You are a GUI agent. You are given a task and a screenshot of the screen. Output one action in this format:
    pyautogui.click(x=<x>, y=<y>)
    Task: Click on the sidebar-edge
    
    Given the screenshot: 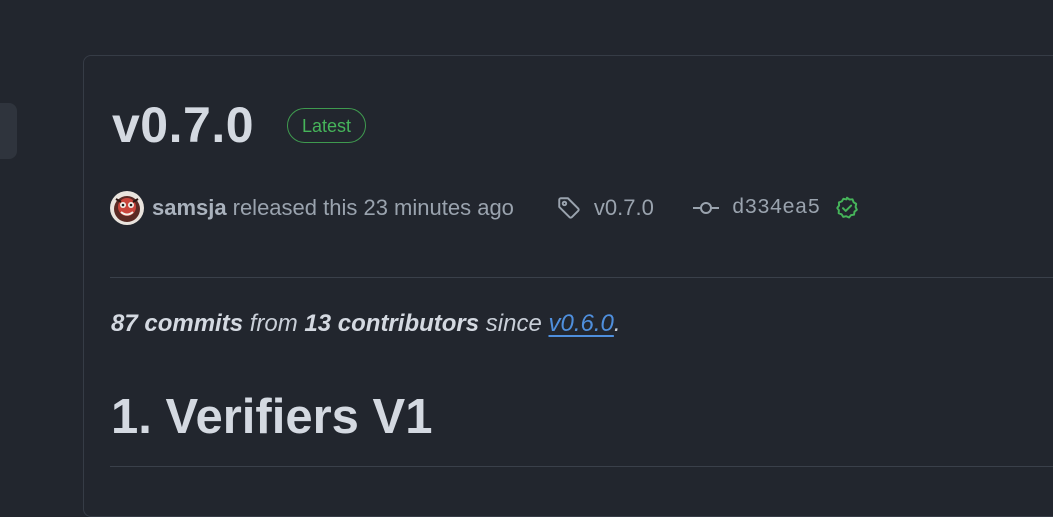 What is the action you would take?
    pyautogui.click(x=8, y=131)
    